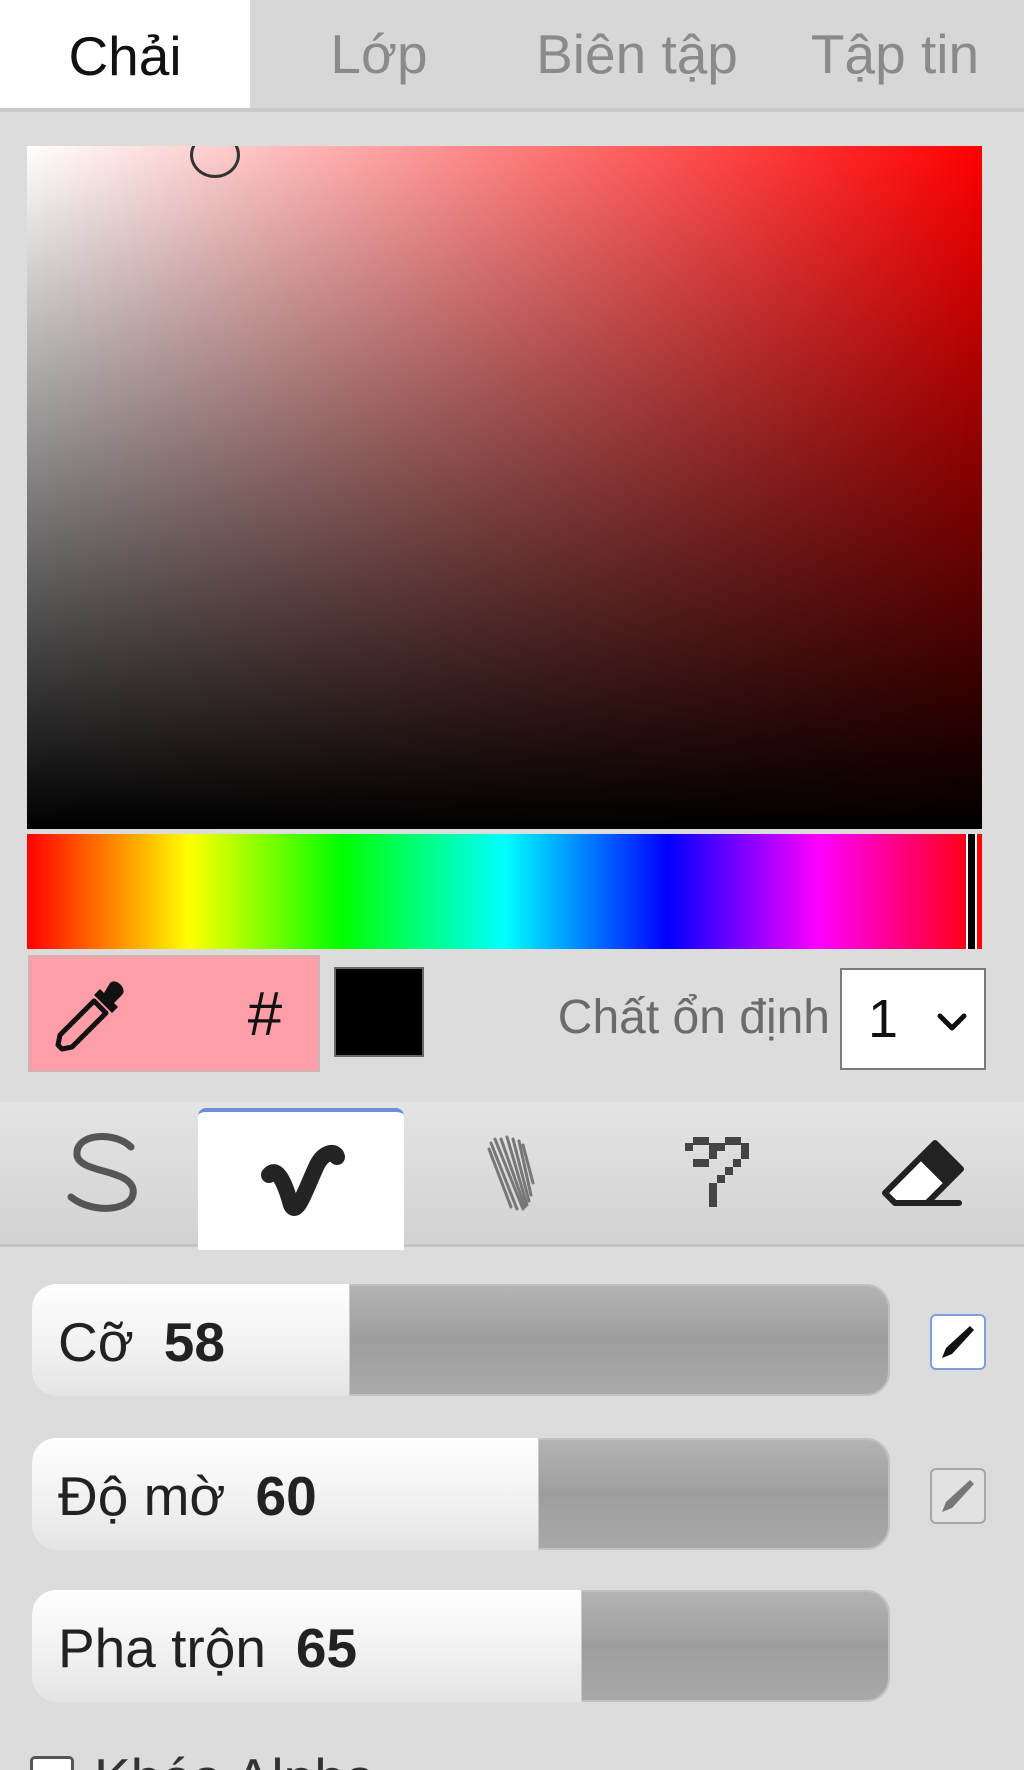  Describe the element at coordinates (174, 1013) in the screenshot. I see `primary-color-swatch: #` at that location.